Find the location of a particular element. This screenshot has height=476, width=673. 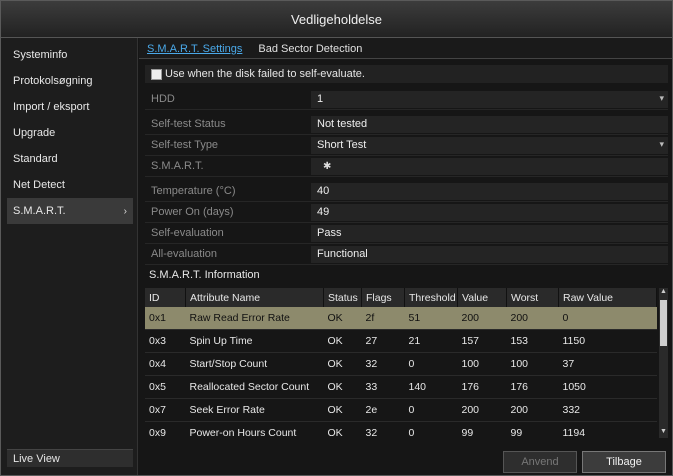

table-cell: 0x1 is located at coordinates (165, 318).